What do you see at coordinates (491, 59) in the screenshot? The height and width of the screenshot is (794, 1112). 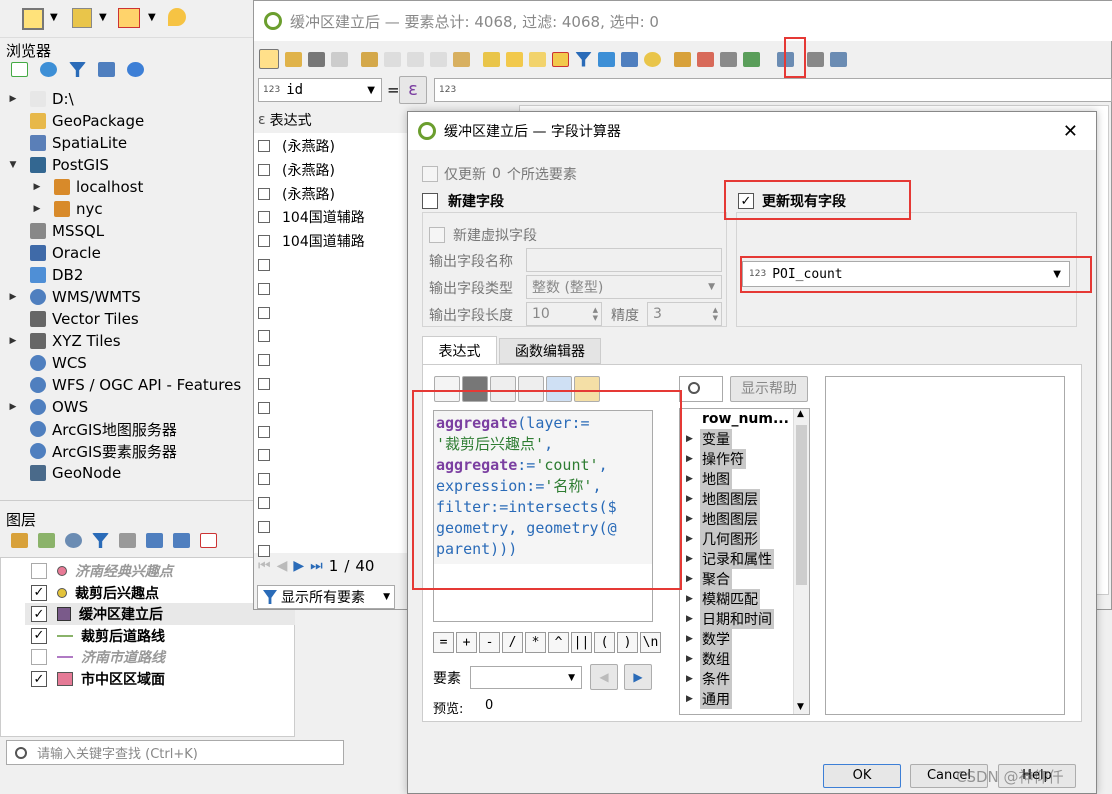 I see `select-expression-icon` at bounding box center [491, 59].